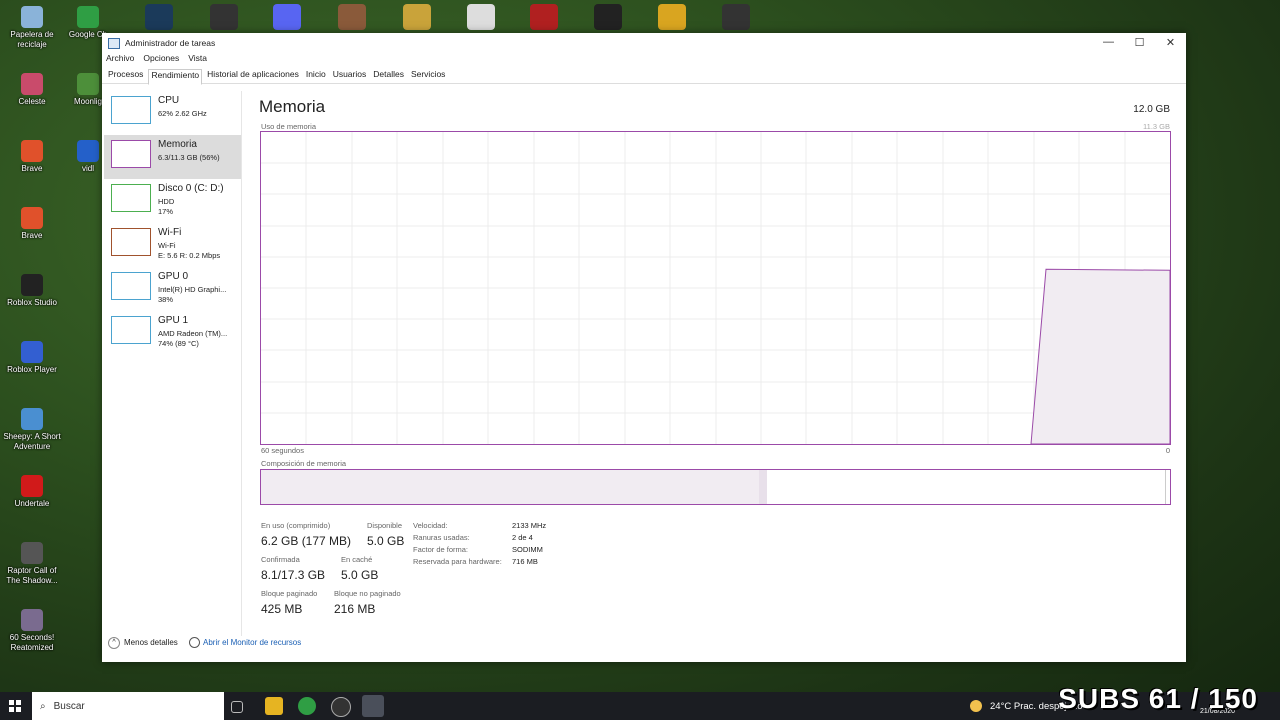 Image resolution: width=1280 pixels, height=720 pixels. What do you see at coordinates (32, 441) in the screenshot?
I see `desktop-icon-label: Sheepy: A Short Adventure` at bounding box center [32, 441].